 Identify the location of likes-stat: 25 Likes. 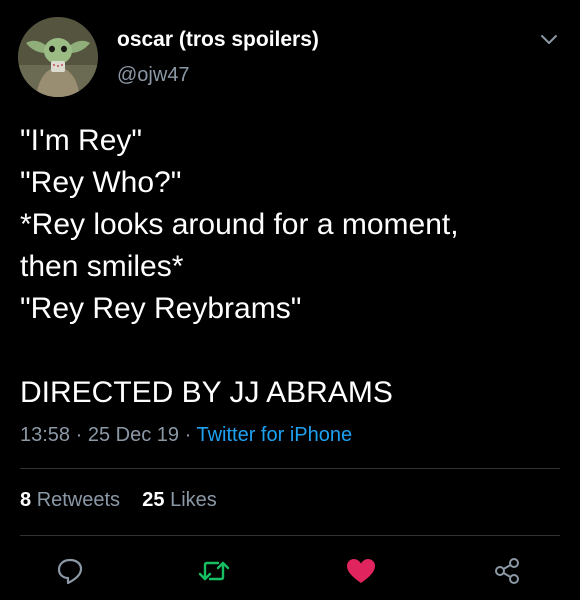
(179, 500).